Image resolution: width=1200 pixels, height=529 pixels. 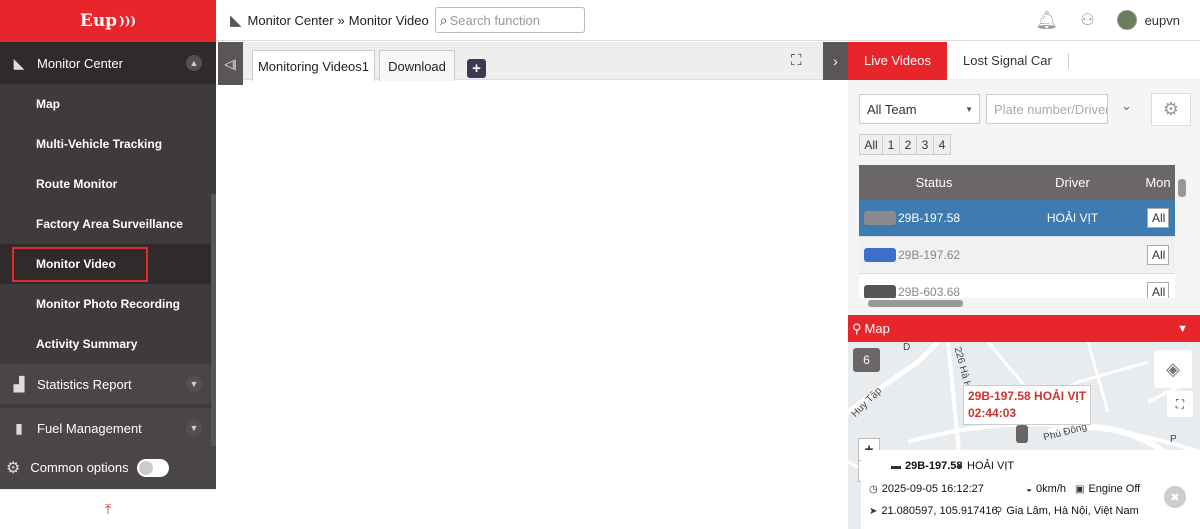 I want to click on sidebar-scrollbar, so click(x=213, y=321).